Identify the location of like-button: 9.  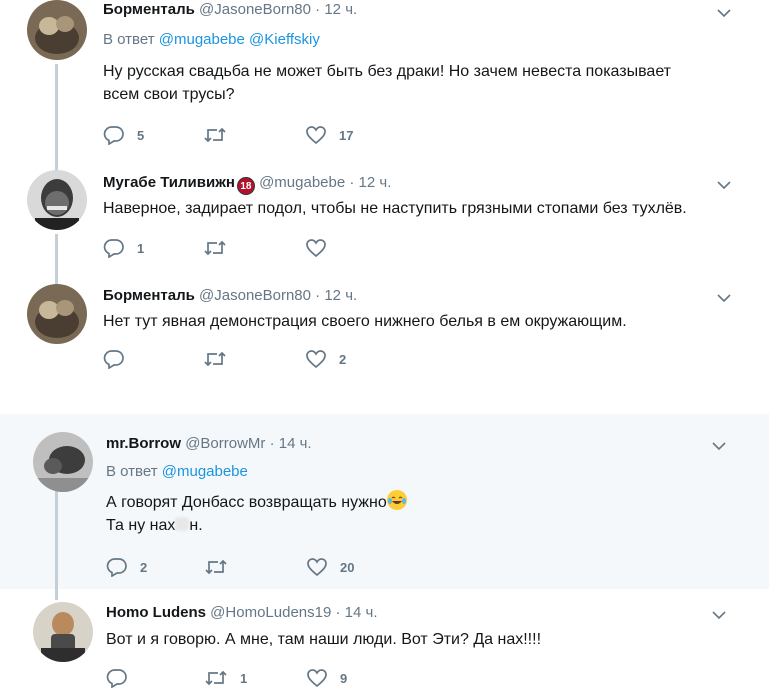
(326, 678).